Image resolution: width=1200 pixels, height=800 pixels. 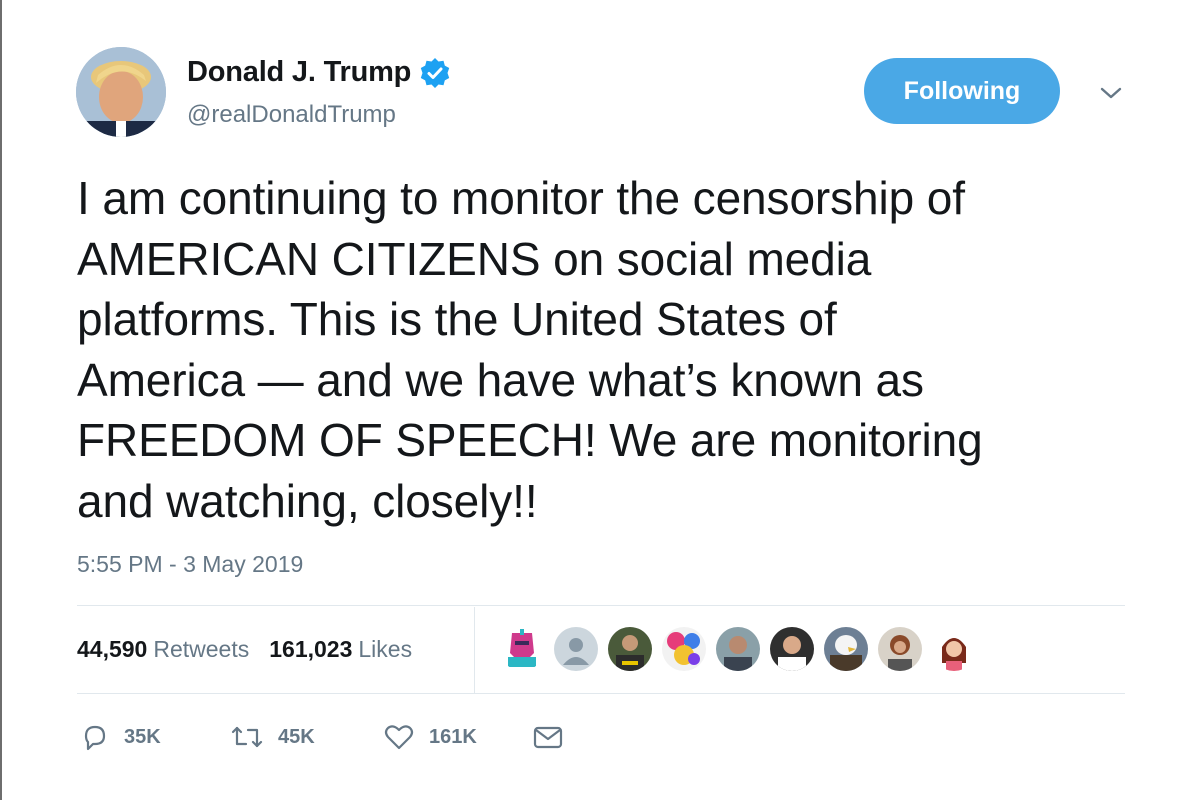 I want to click on heart-icon, so click(x=399, y=737).